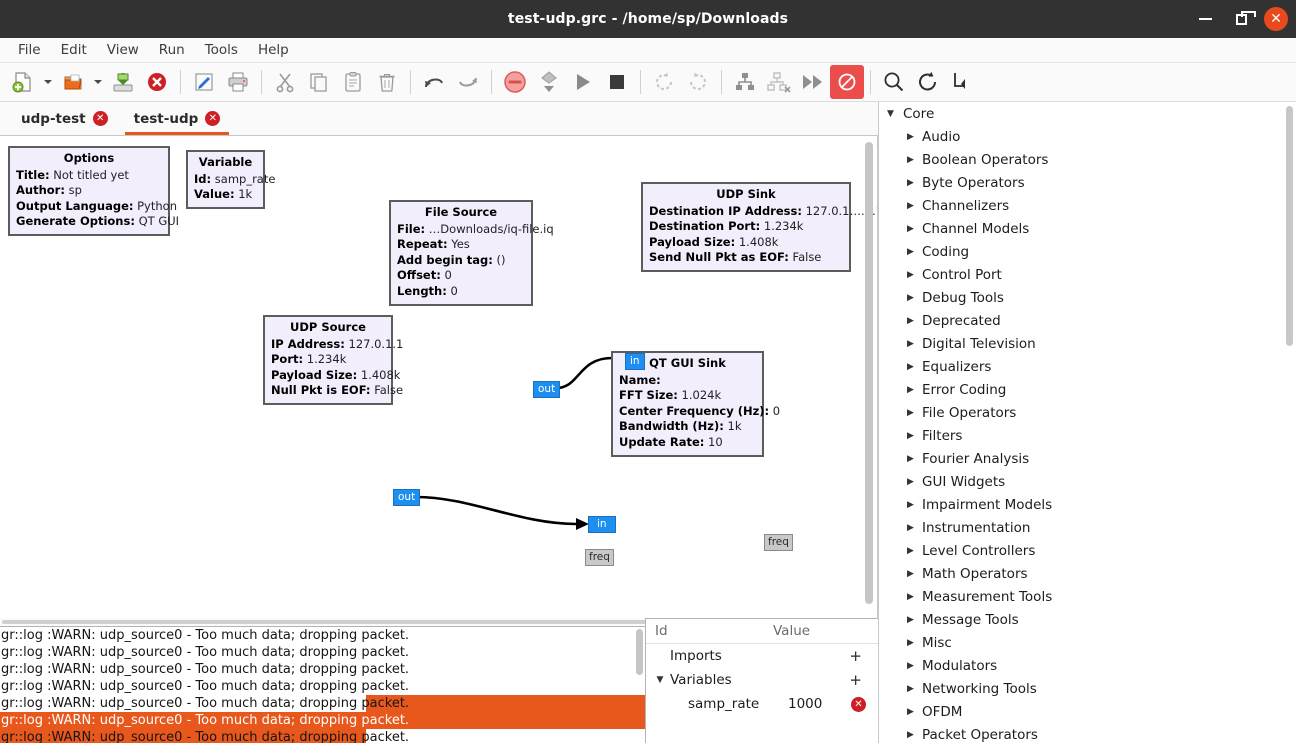  What do you see at coordinates (73, 82) in the screenshot?
I see `open-folder-icon` at bounding box center [73, 82].